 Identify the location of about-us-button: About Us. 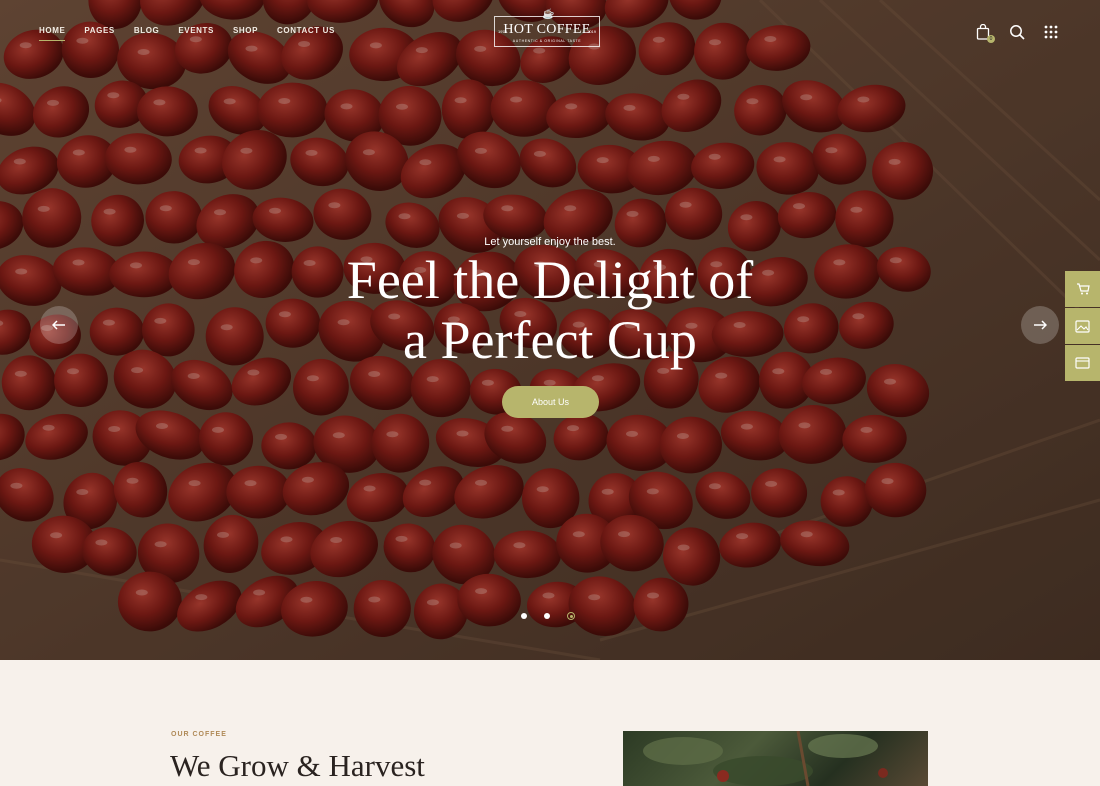
(550, 402).